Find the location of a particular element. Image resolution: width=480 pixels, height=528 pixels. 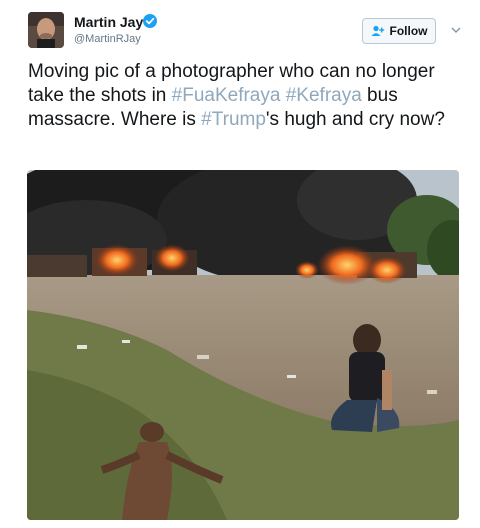

hashtag-link: #Trump is located at coordinates (233, 119).